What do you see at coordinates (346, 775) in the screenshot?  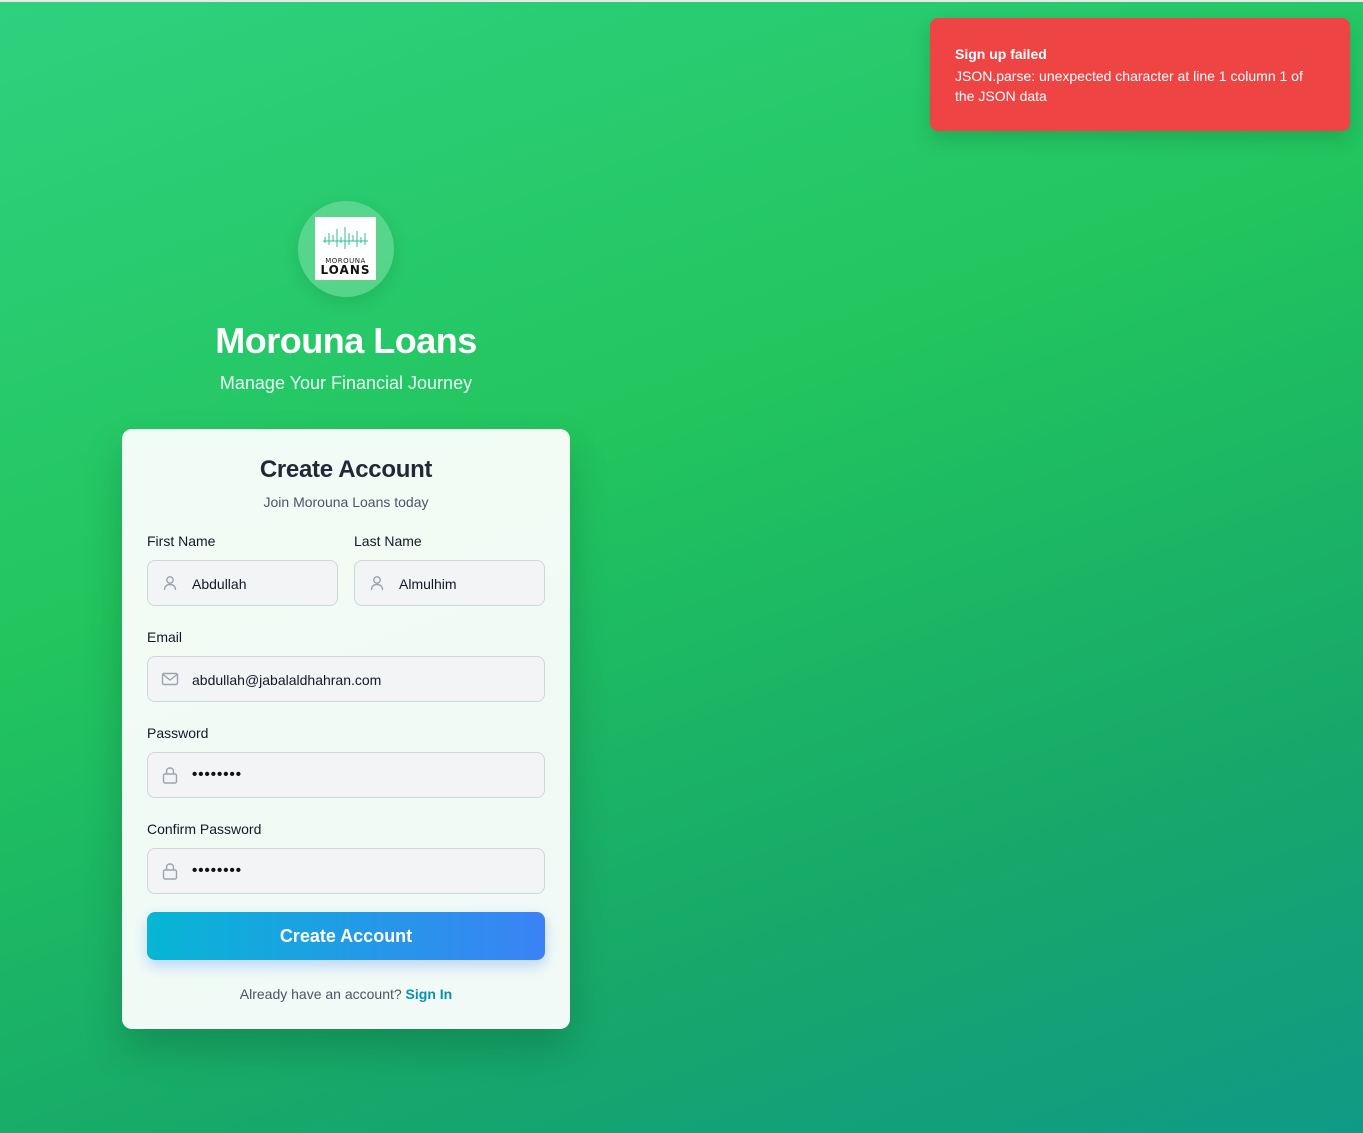 I see `password-field: ••••••••` at bounding box center [346, 775].